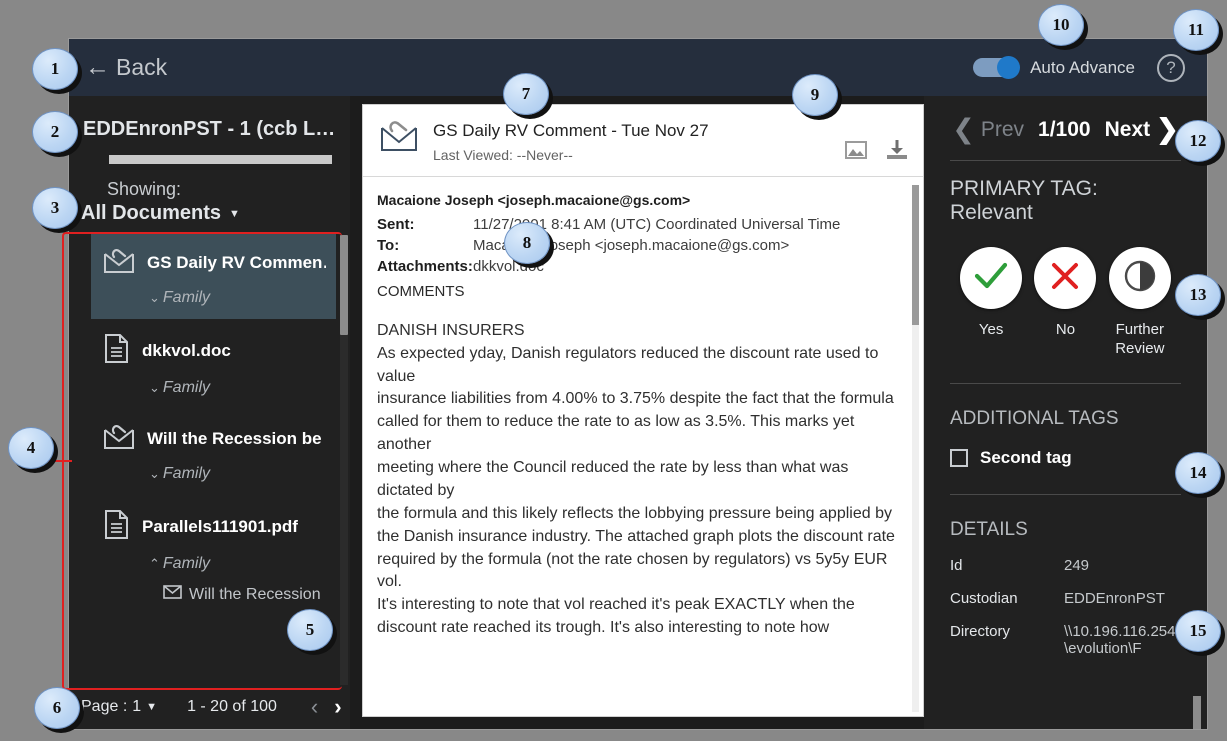  What do you see at coordinates (421, 291) in the screenshot?
I see `email-comments-label: COMMENTS` at bounding box center [421, 291].